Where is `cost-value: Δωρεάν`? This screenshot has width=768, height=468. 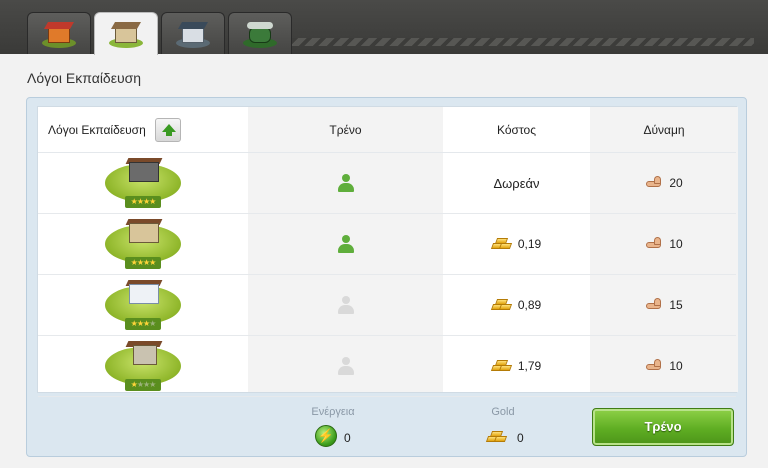 cost-value: Δωρεάν is located at coordinates (516, 183).